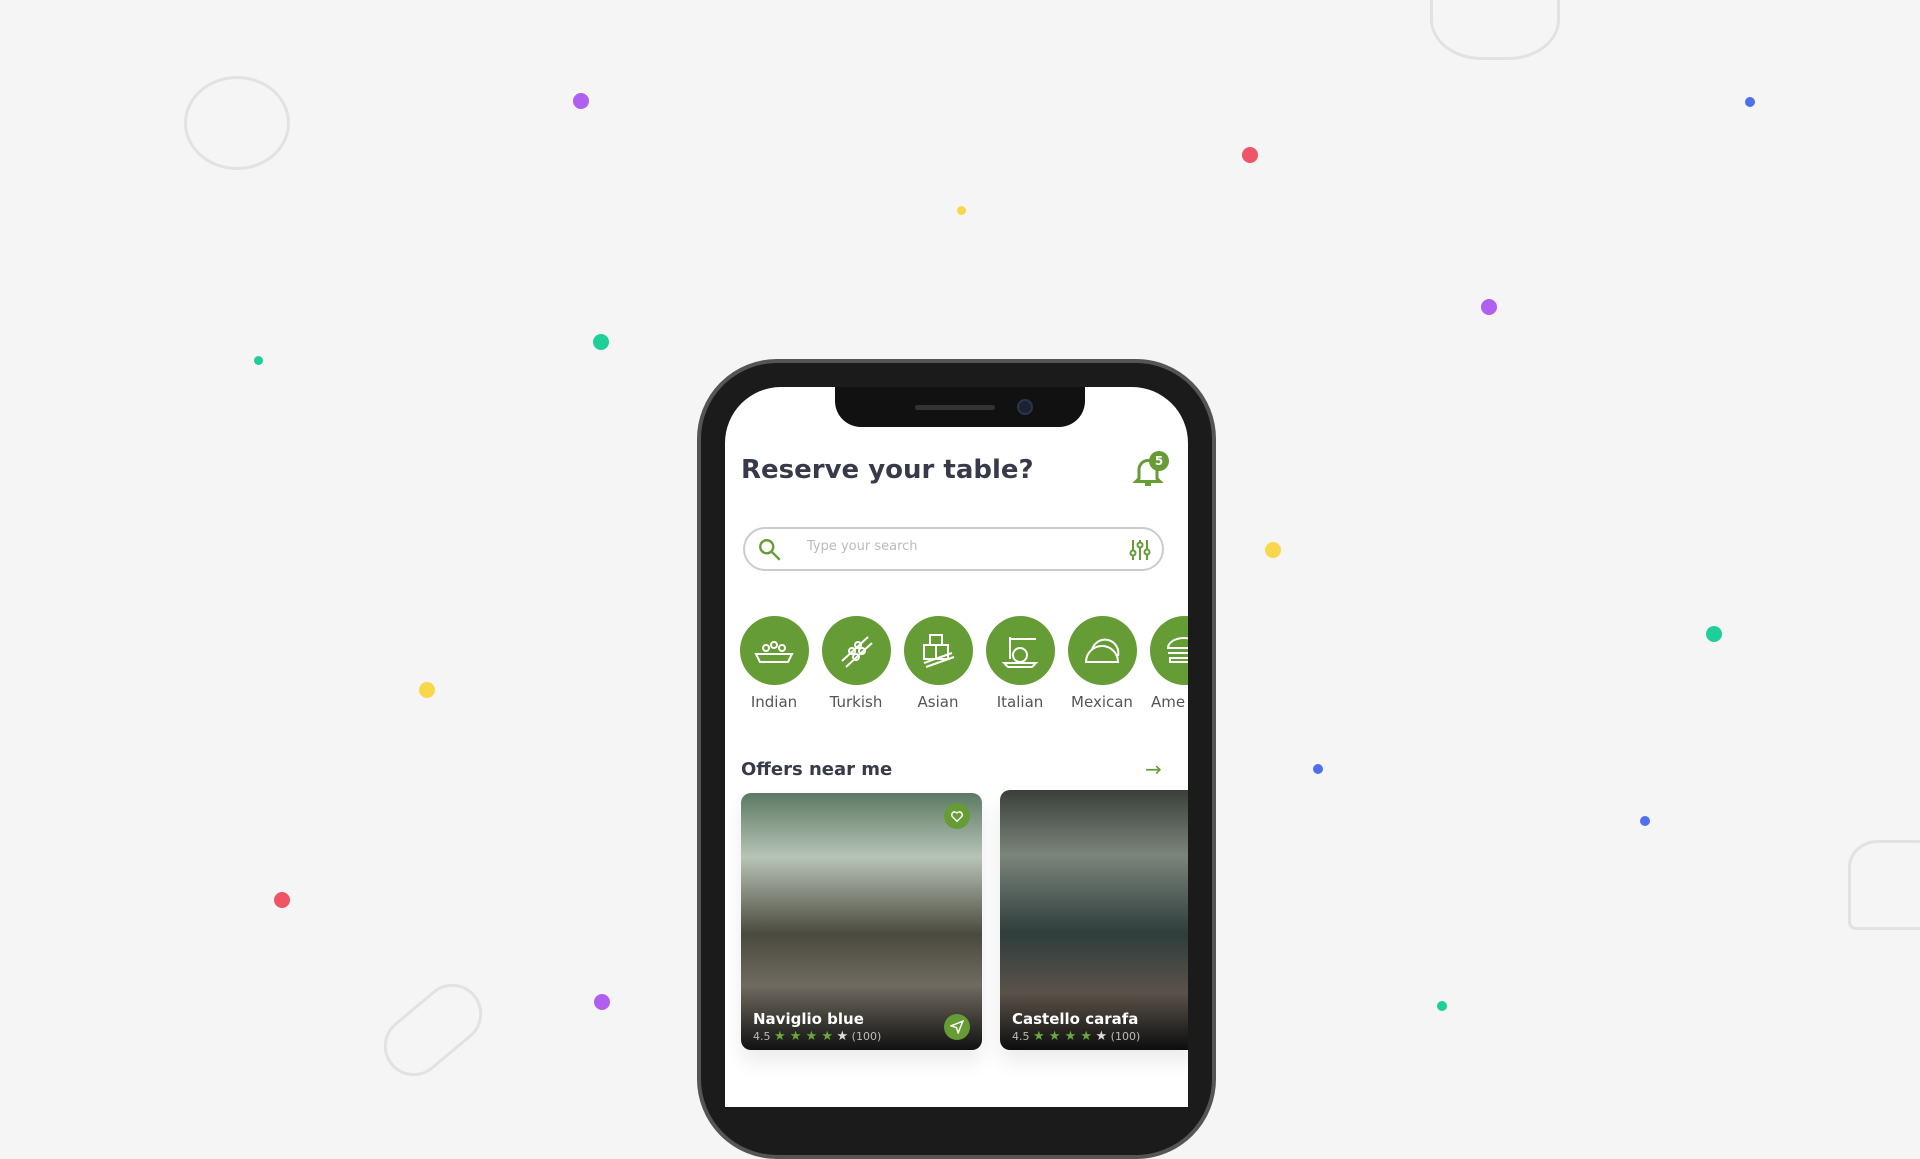  Describe the element at coordinates (887, 470) in the screenshot. I see `page-title: Reserve your table?` at that location.